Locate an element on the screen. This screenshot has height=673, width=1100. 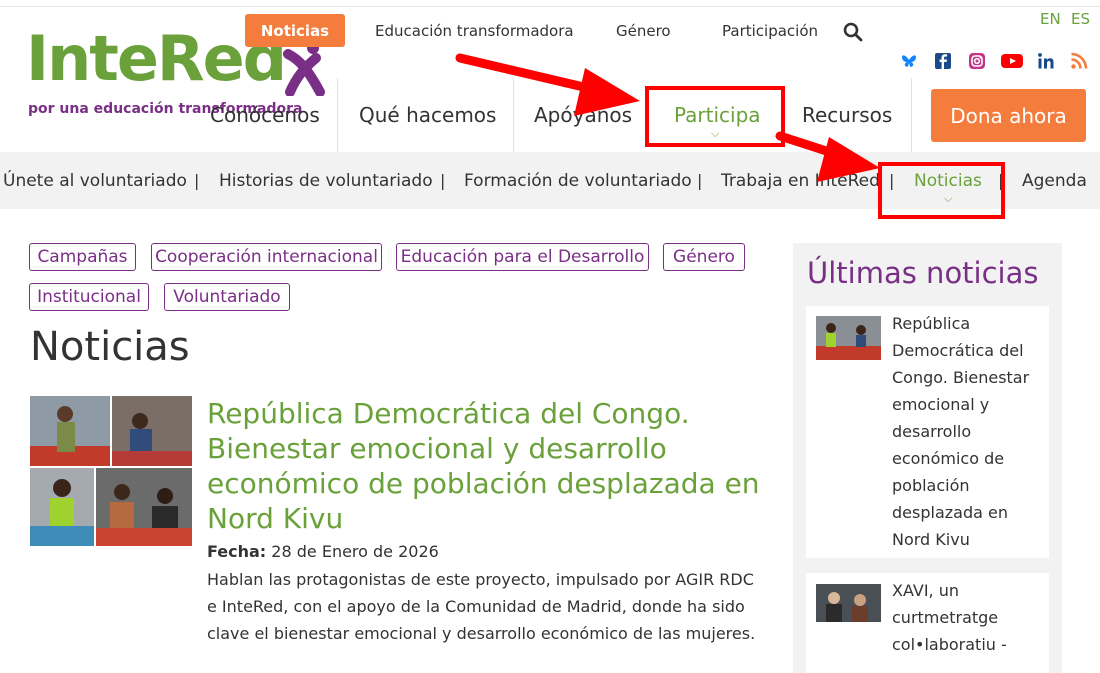
tag-voluntariado: Voluntariado is located at coordinates (227, 297).